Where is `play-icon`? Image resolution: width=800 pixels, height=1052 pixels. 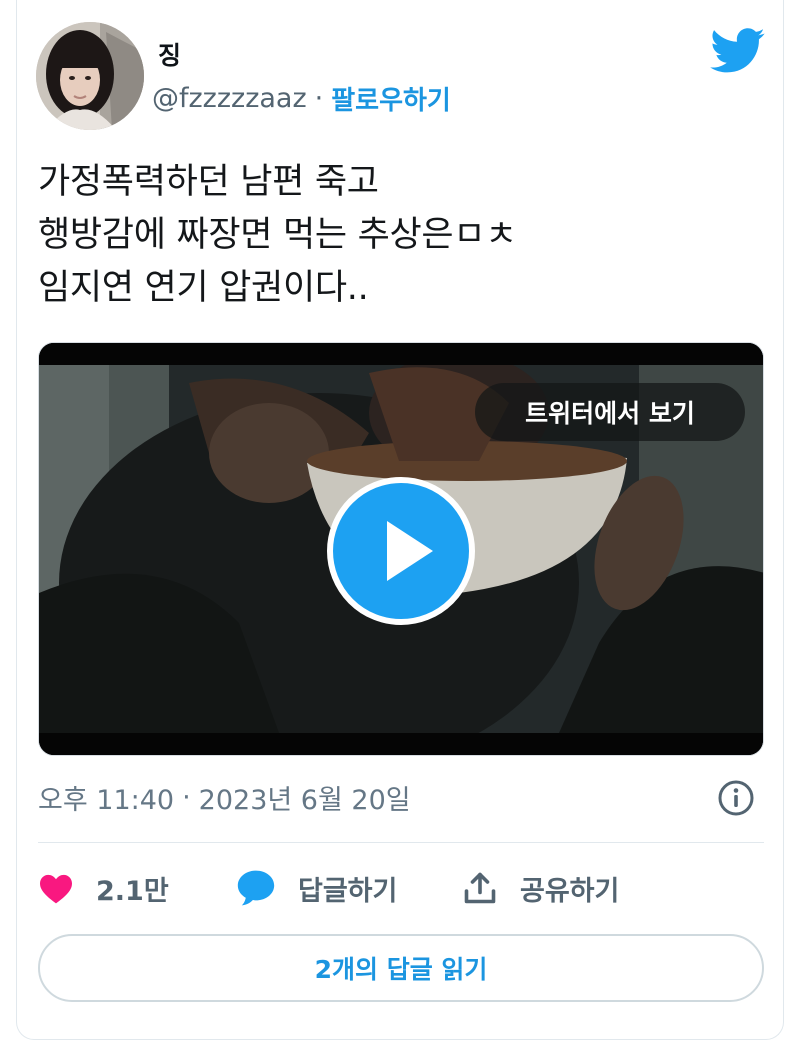 play-icon is located at coordinates (410, 551).